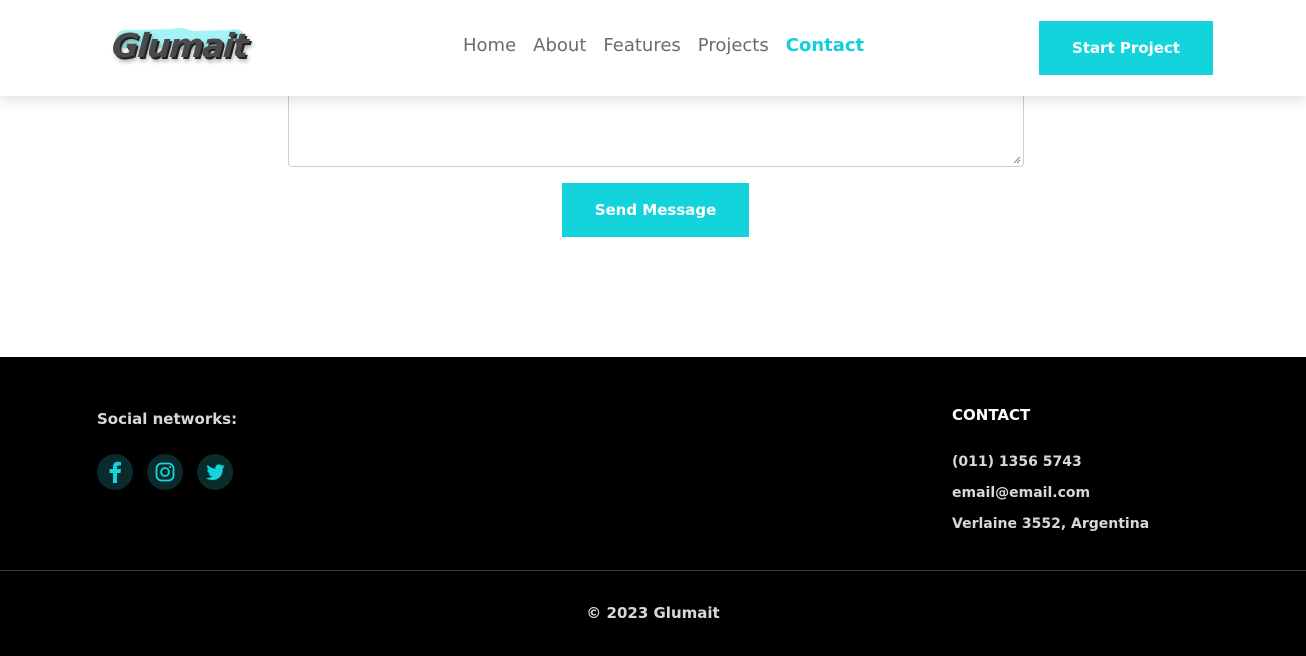 The height and width of the screenshot is (656, 1306). I want to click on social-networks-title: Social networks:, so click(167, 419).